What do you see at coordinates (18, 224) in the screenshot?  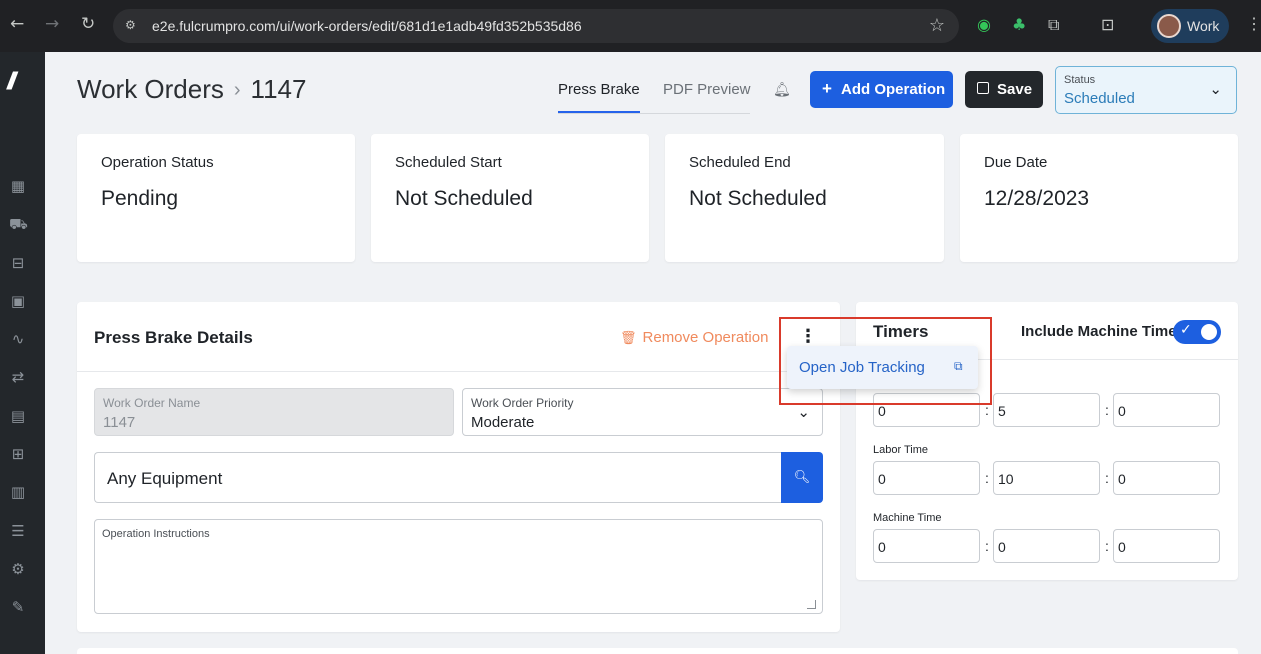 I see `cart-icon: ⛟` at bounding box center [18, 224].